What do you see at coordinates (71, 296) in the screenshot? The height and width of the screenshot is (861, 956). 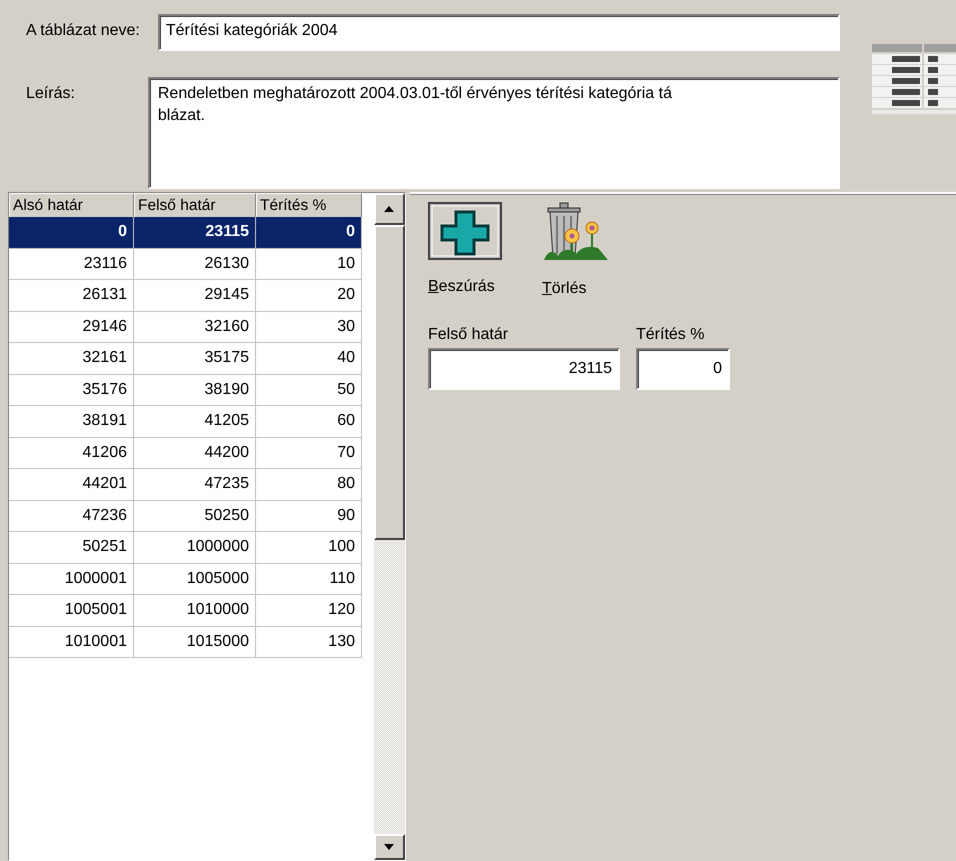 I see `table-cell: 26131` at bounding box center [71, 296].